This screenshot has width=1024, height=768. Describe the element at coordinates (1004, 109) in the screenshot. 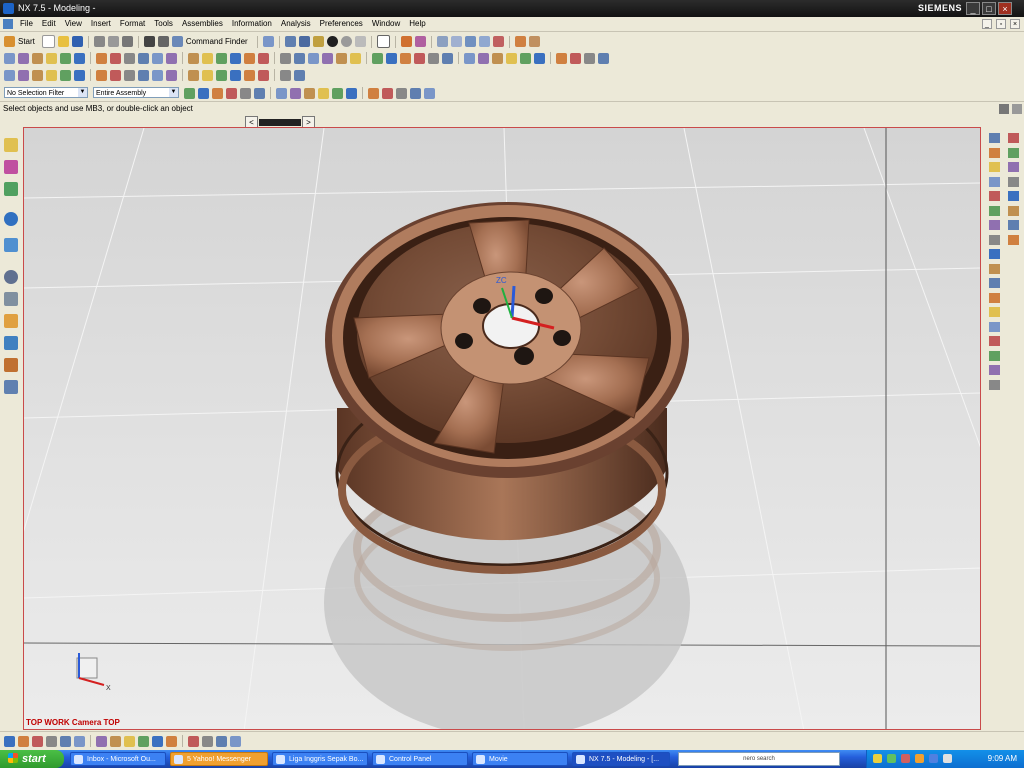

I see `status-toggle-icon` at that location.